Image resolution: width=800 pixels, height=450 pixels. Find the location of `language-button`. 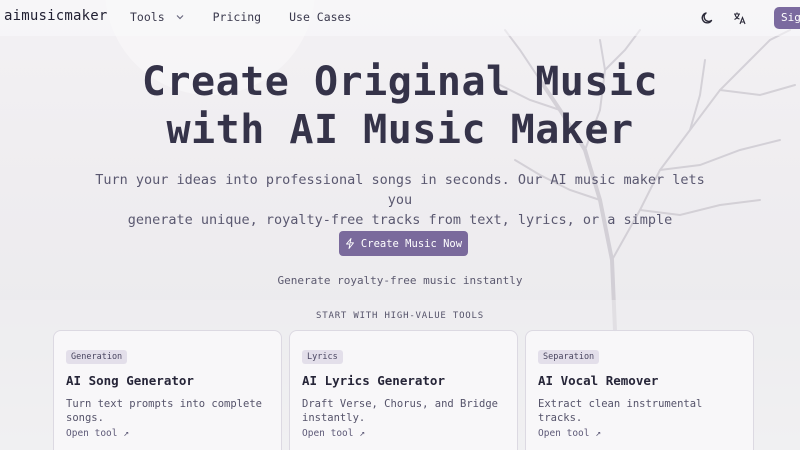

language-button is located at coordinates (740, 18).